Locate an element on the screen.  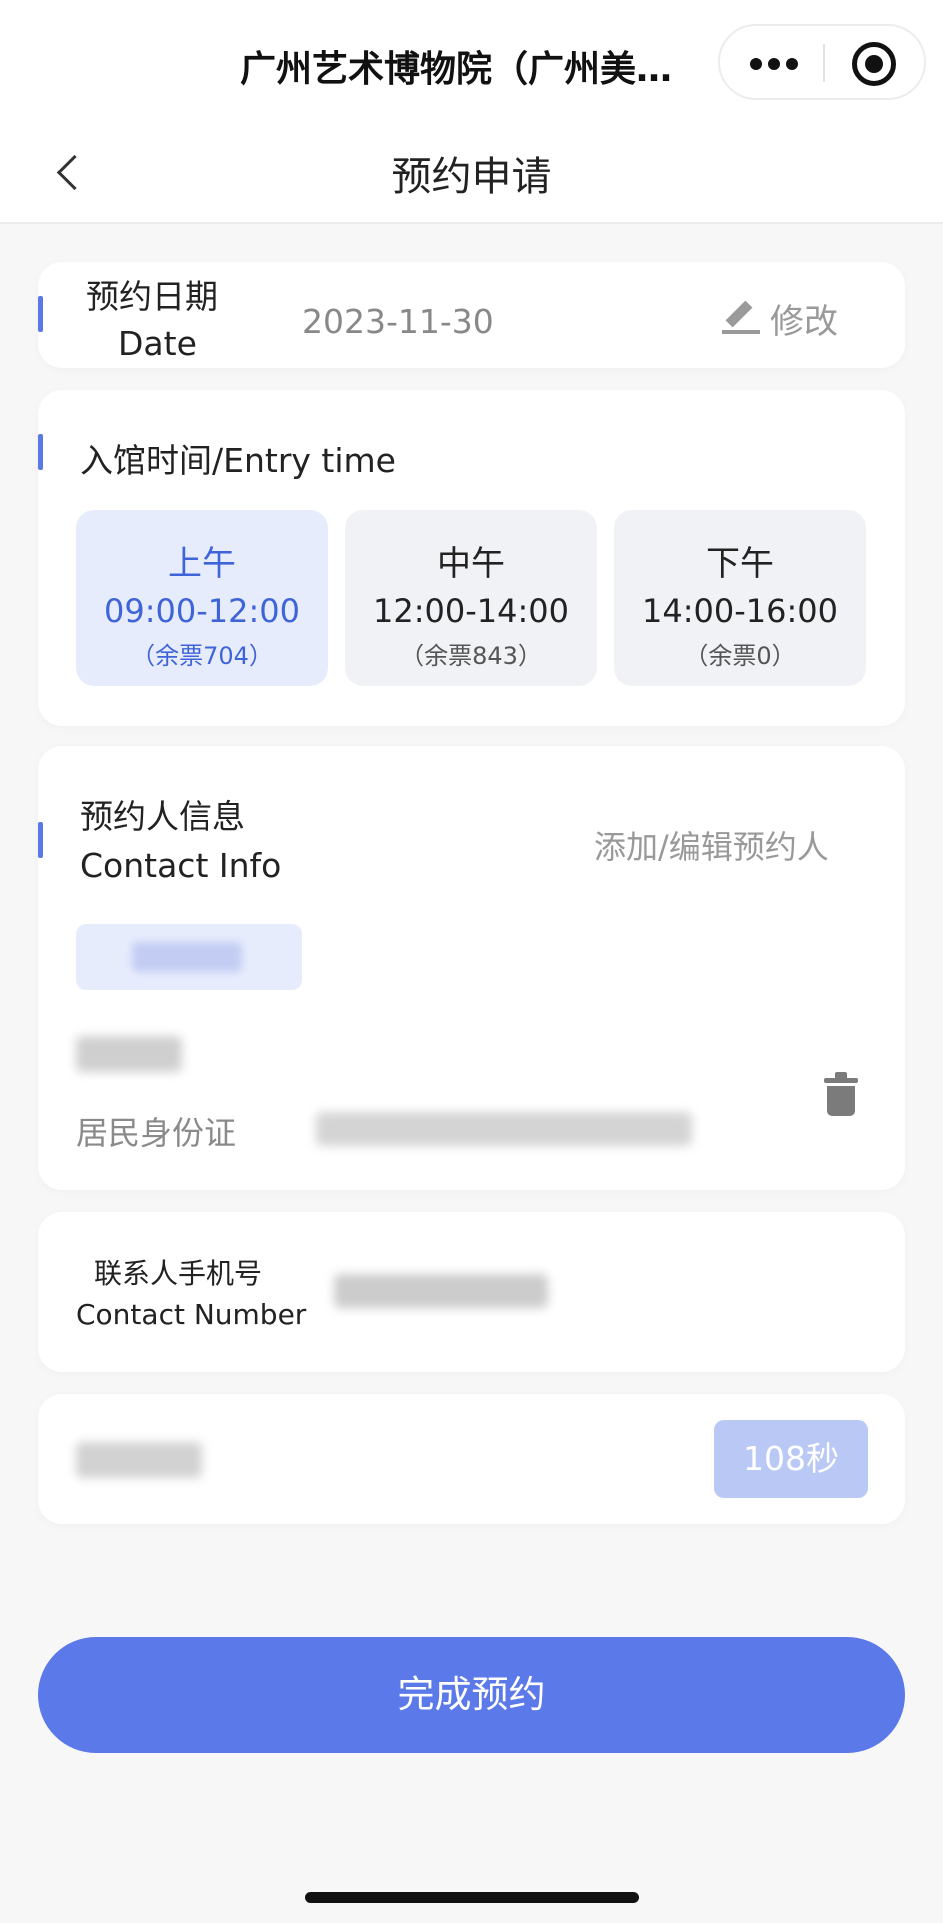
date-label-en: Date is located at coordinates (157, 343).